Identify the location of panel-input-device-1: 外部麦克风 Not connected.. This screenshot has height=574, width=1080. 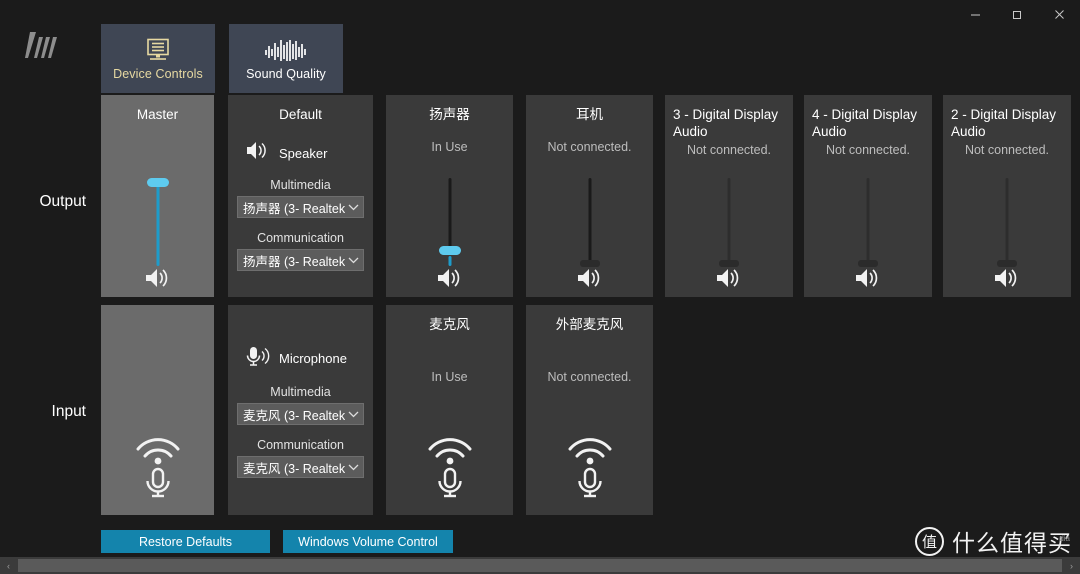
(589, 410).